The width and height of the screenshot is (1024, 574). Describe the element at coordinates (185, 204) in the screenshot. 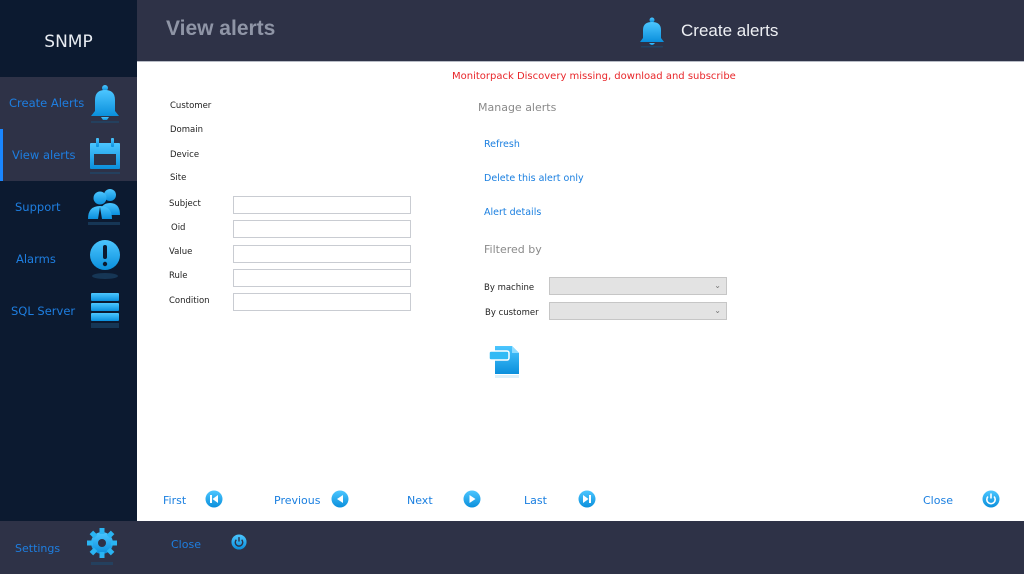

I see `subject-label: Subject` at that location.